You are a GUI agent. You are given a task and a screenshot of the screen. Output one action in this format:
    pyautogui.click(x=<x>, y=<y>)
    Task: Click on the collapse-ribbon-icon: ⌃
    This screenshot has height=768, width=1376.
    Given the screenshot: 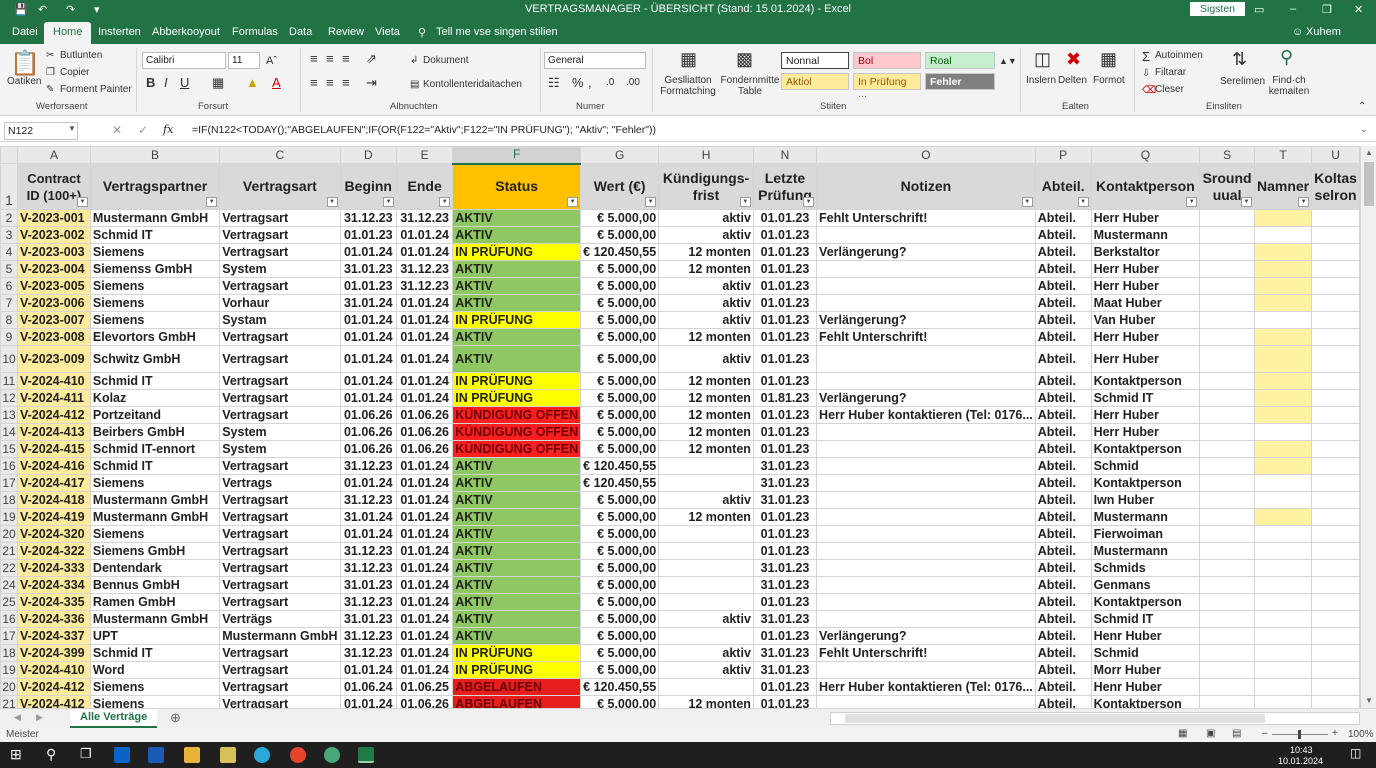 What is the action you would take?
    pyautogui.click(x=1362, y=107)
    